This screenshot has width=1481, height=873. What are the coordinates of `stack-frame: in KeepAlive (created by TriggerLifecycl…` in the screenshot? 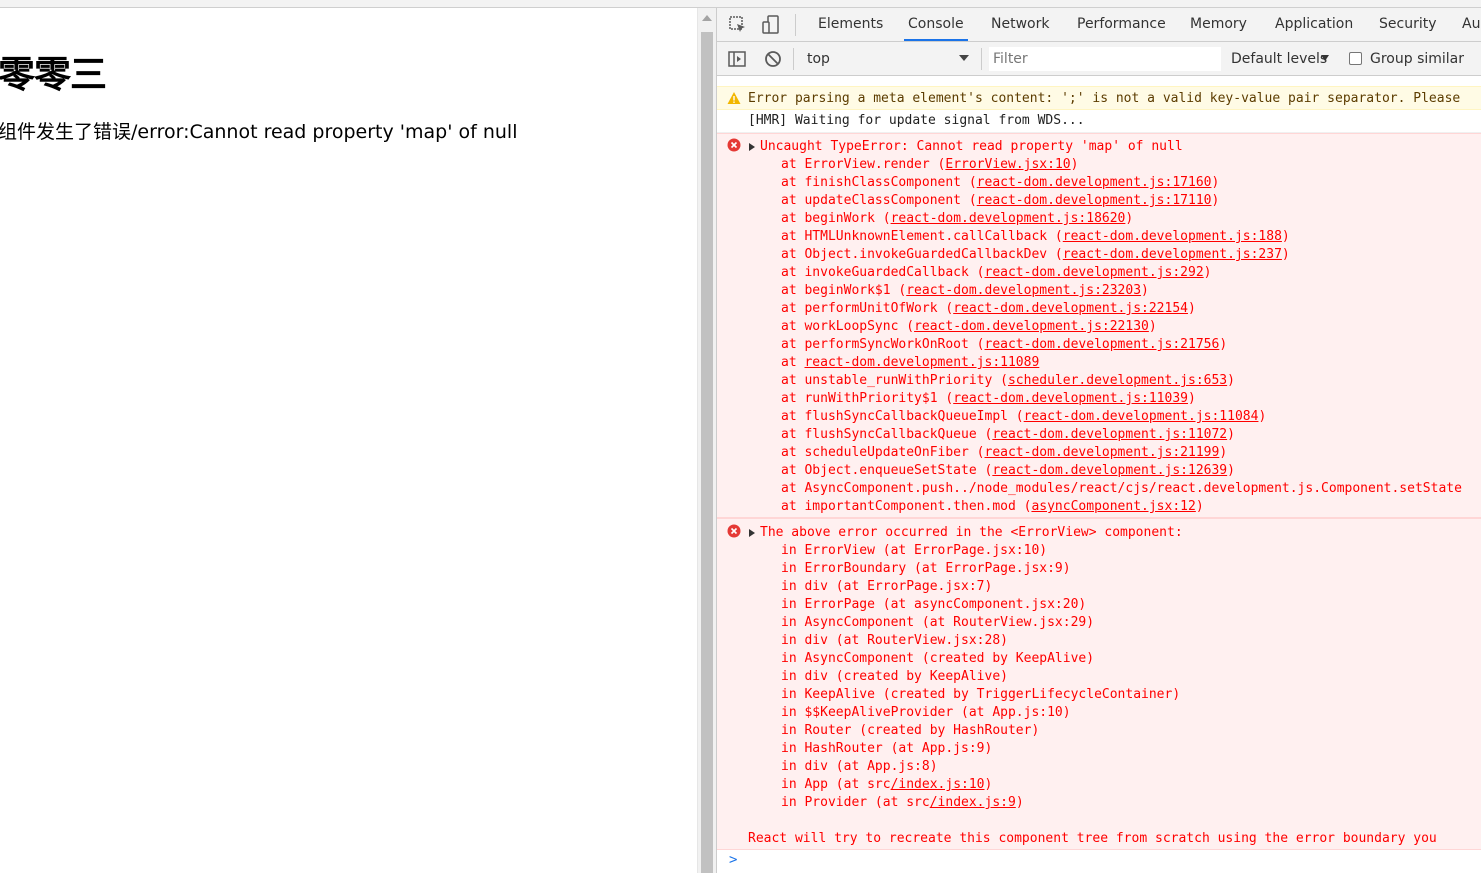 It's located at (980, 695).